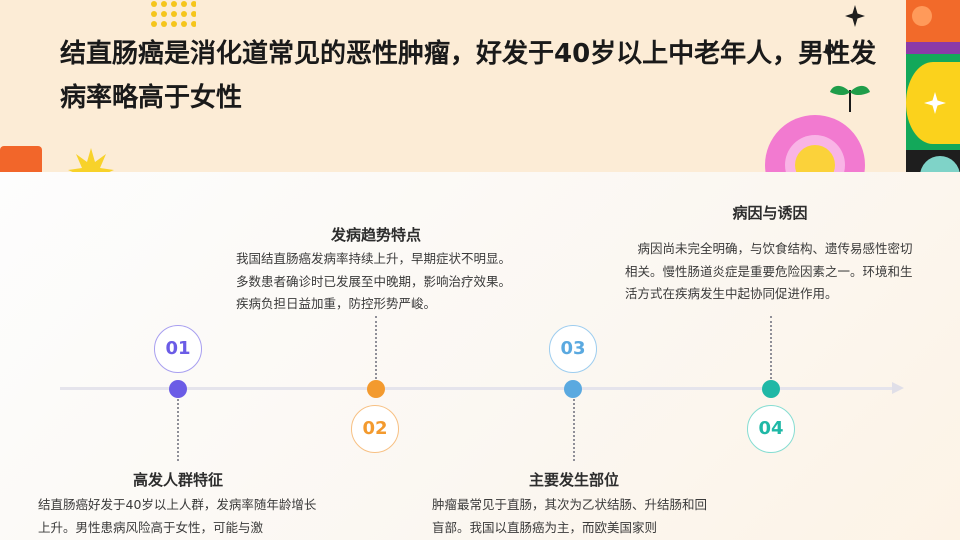 This screenshot has height=540, width=960. What do you see at coordinates (178, 389) in the screenshot?
I see `milestone-01-dot` at bounding box center [178, 389].